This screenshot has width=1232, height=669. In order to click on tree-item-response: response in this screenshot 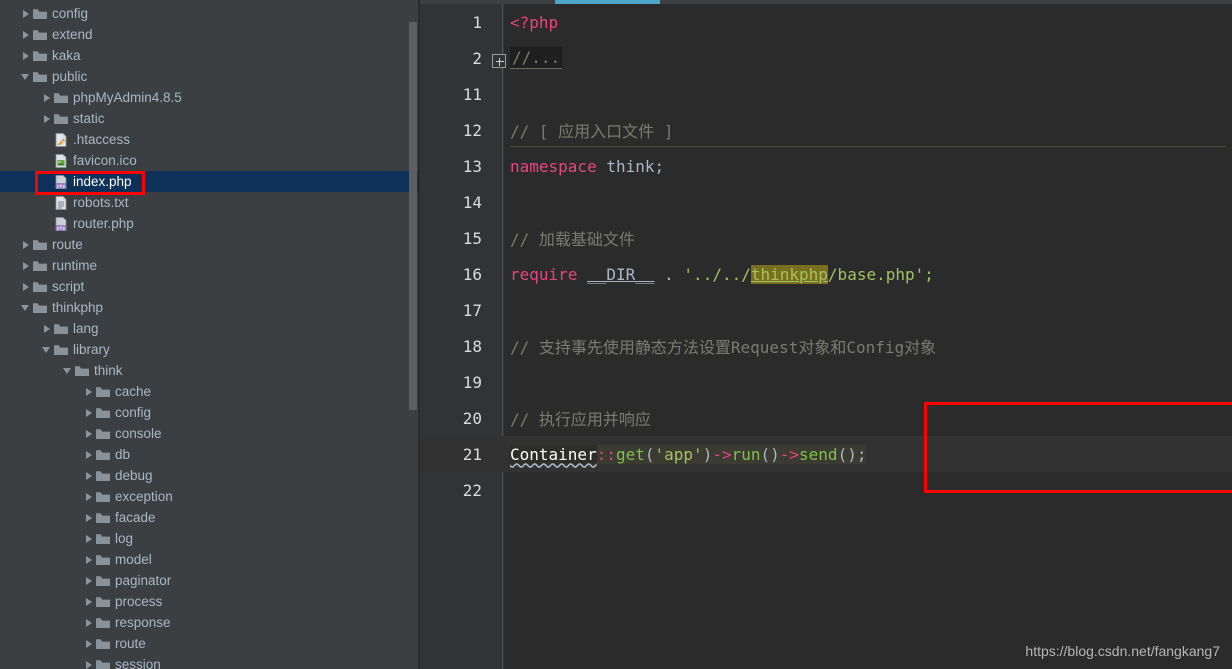, I will do `click(210, 622)`.